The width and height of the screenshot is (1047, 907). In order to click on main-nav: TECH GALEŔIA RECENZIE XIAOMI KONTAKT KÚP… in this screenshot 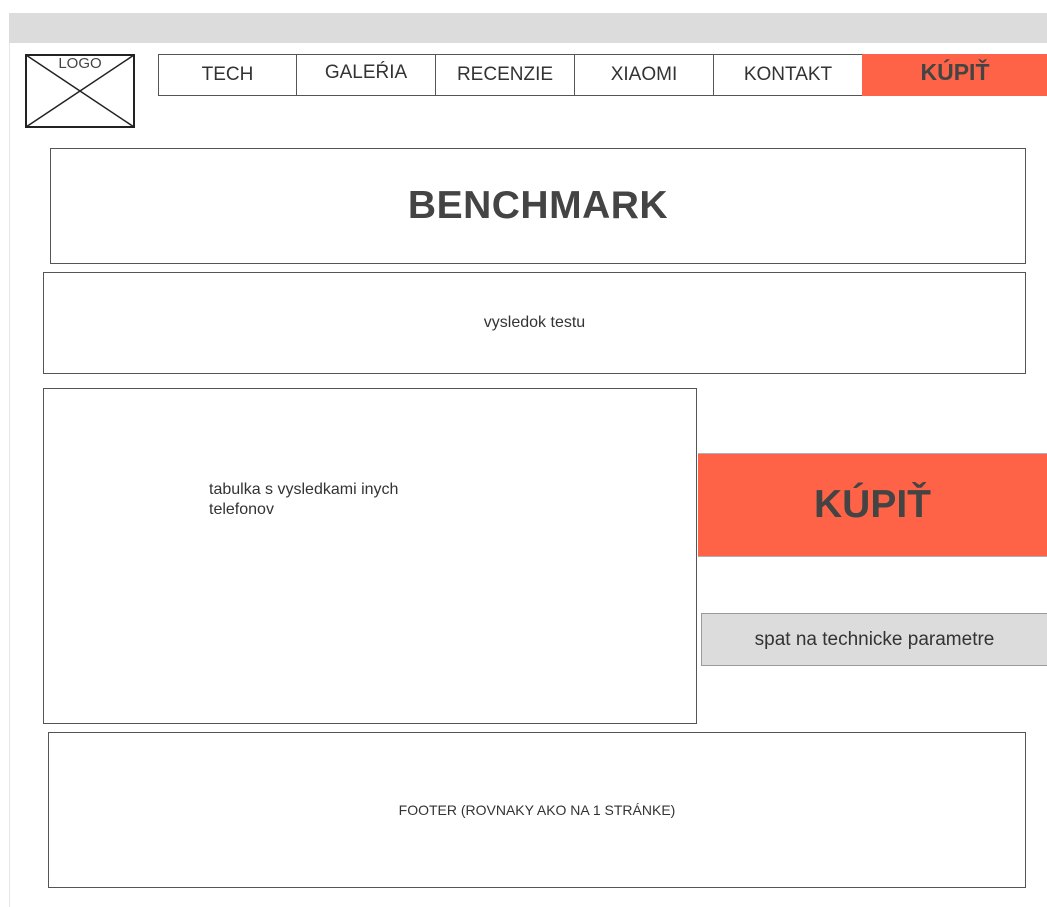, I will do `click(602, 75)`.